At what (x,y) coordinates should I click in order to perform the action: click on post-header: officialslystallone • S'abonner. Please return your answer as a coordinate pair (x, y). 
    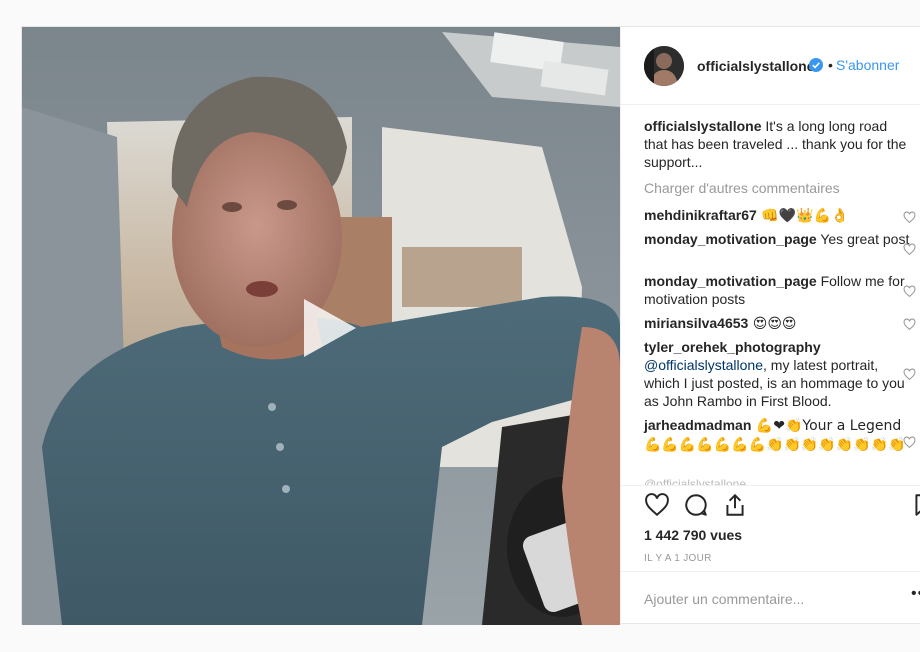
    Looking at the image, I should click on (770, 66).